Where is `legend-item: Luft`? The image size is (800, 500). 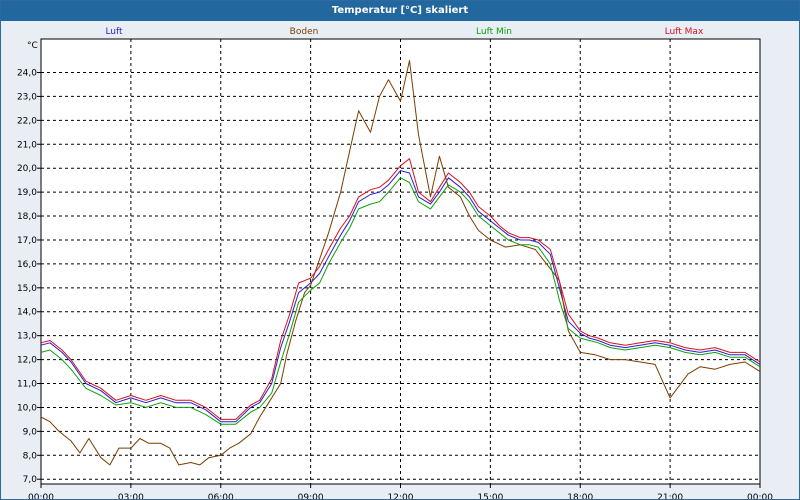 legend-item: Luft is located at coordinates (114, 32).